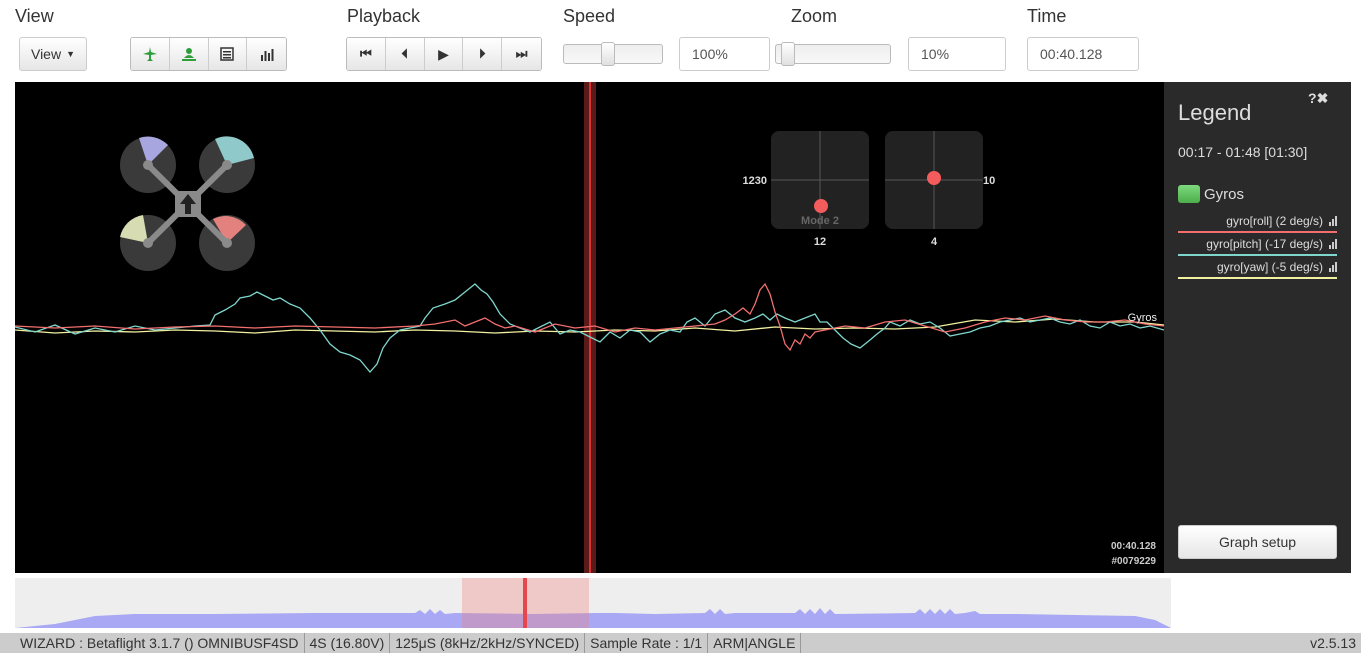  What do you see at coordinates (525, 603) in the screenshot?
I see `timeline-cursor` at bounding box center [525, 603].